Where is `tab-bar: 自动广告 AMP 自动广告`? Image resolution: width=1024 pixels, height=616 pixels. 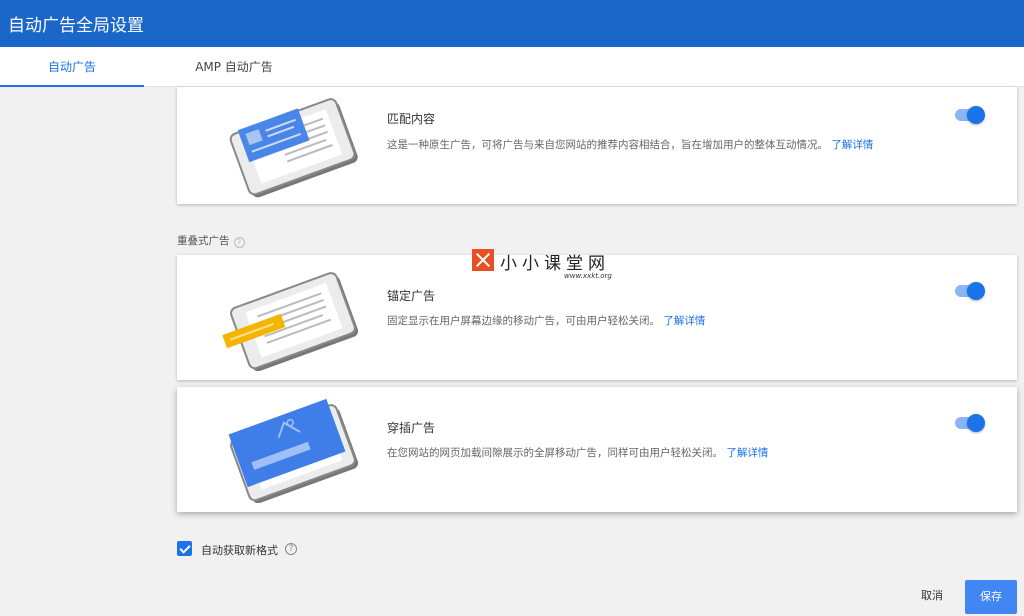 tab-bar: 自动广告 AMP 自动广告 is located at coordinates (512, 67).